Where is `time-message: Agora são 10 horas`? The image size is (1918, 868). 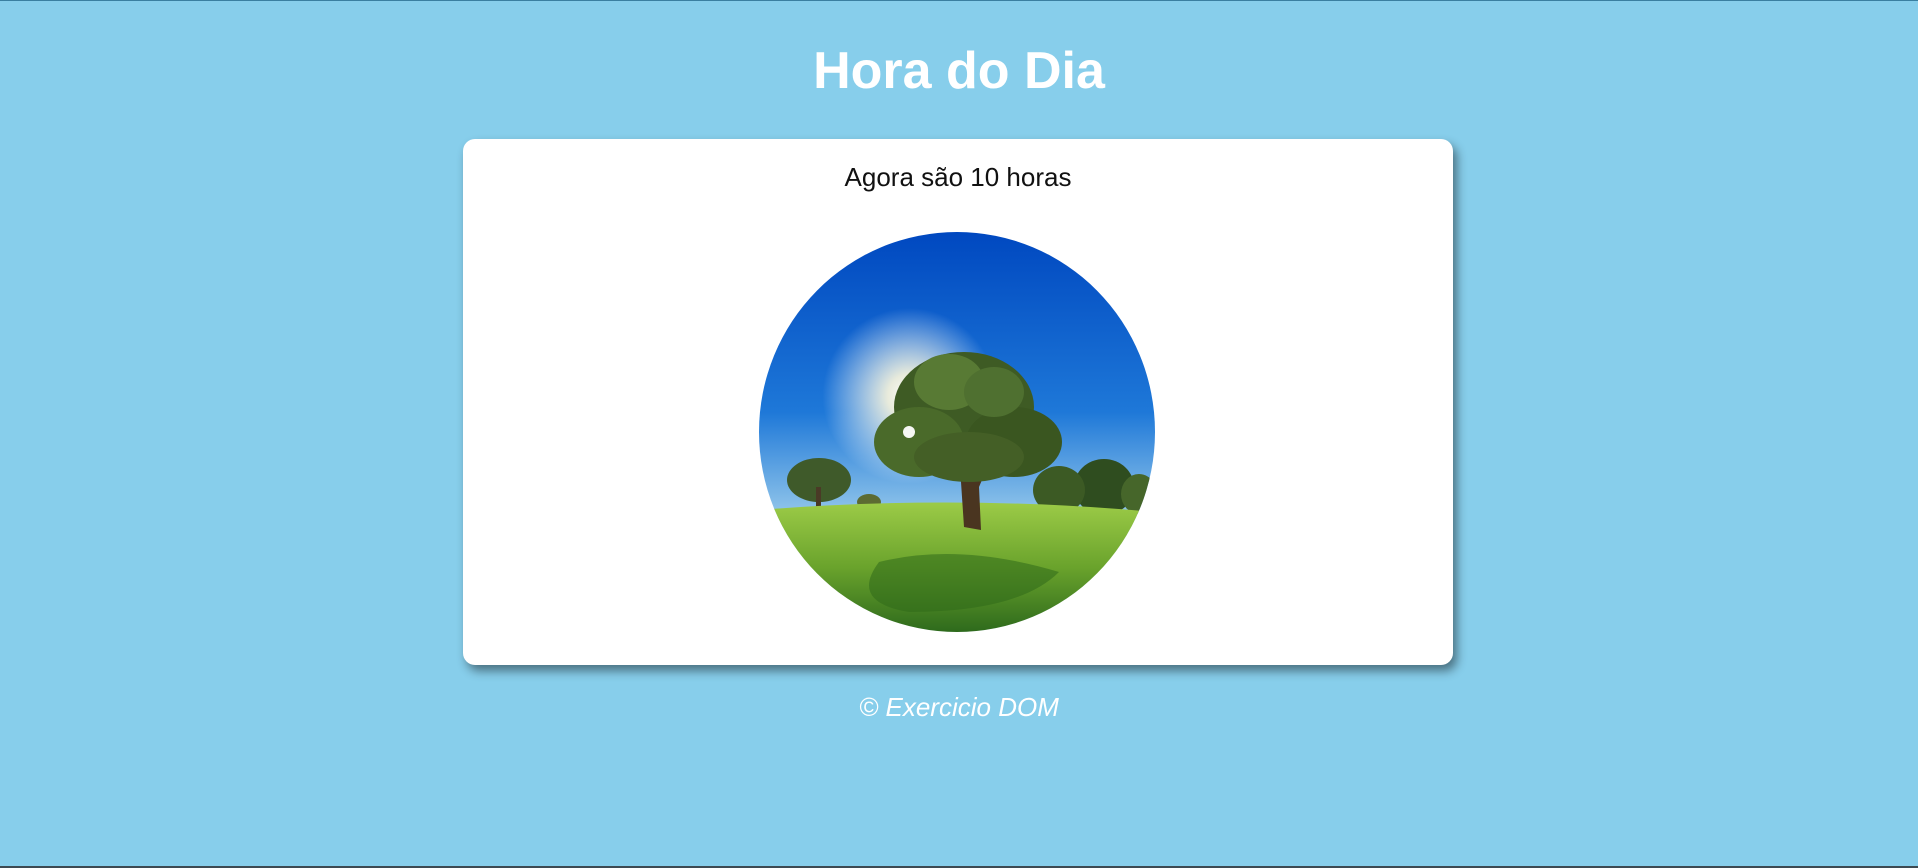 time-message: Agora são 10 horas is located at coordinates (958, 177).